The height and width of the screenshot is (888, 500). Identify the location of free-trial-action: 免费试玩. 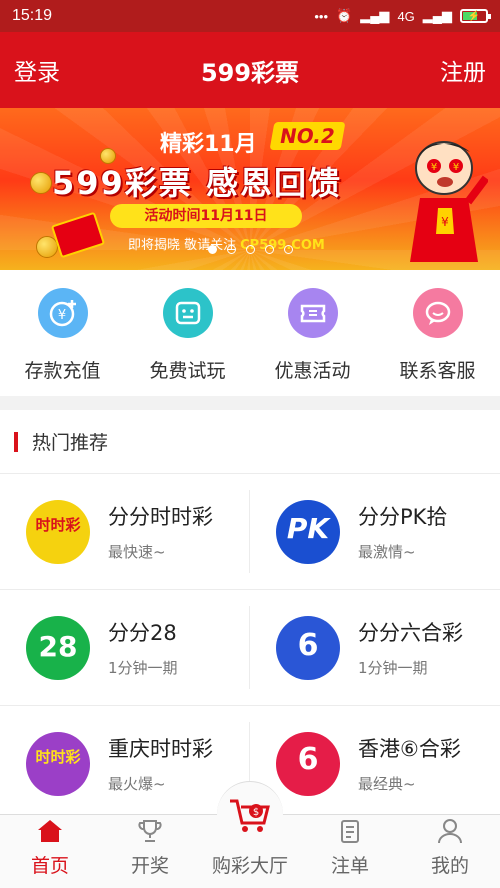
(187, 333).